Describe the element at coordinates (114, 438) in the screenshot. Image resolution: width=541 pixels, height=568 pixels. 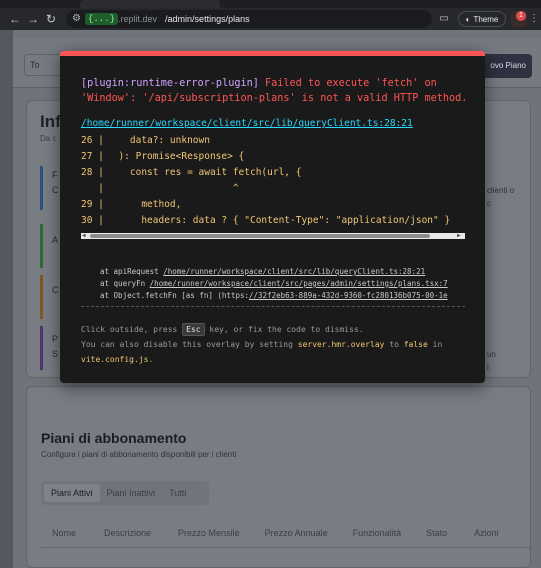
I see `plans-title: Piani di abbonamento` at that location.